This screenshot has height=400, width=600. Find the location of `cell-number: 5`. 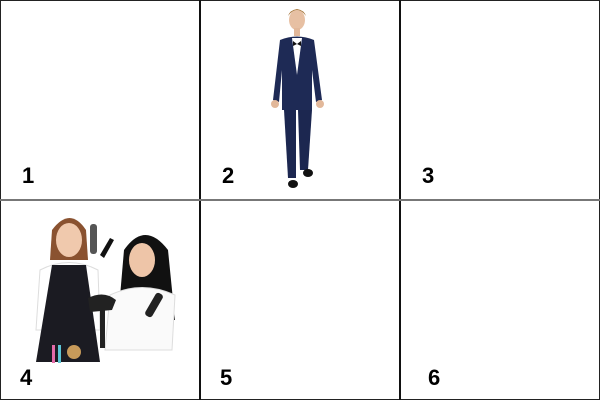

cell-number: 5 is located at coordinates (226, 377).